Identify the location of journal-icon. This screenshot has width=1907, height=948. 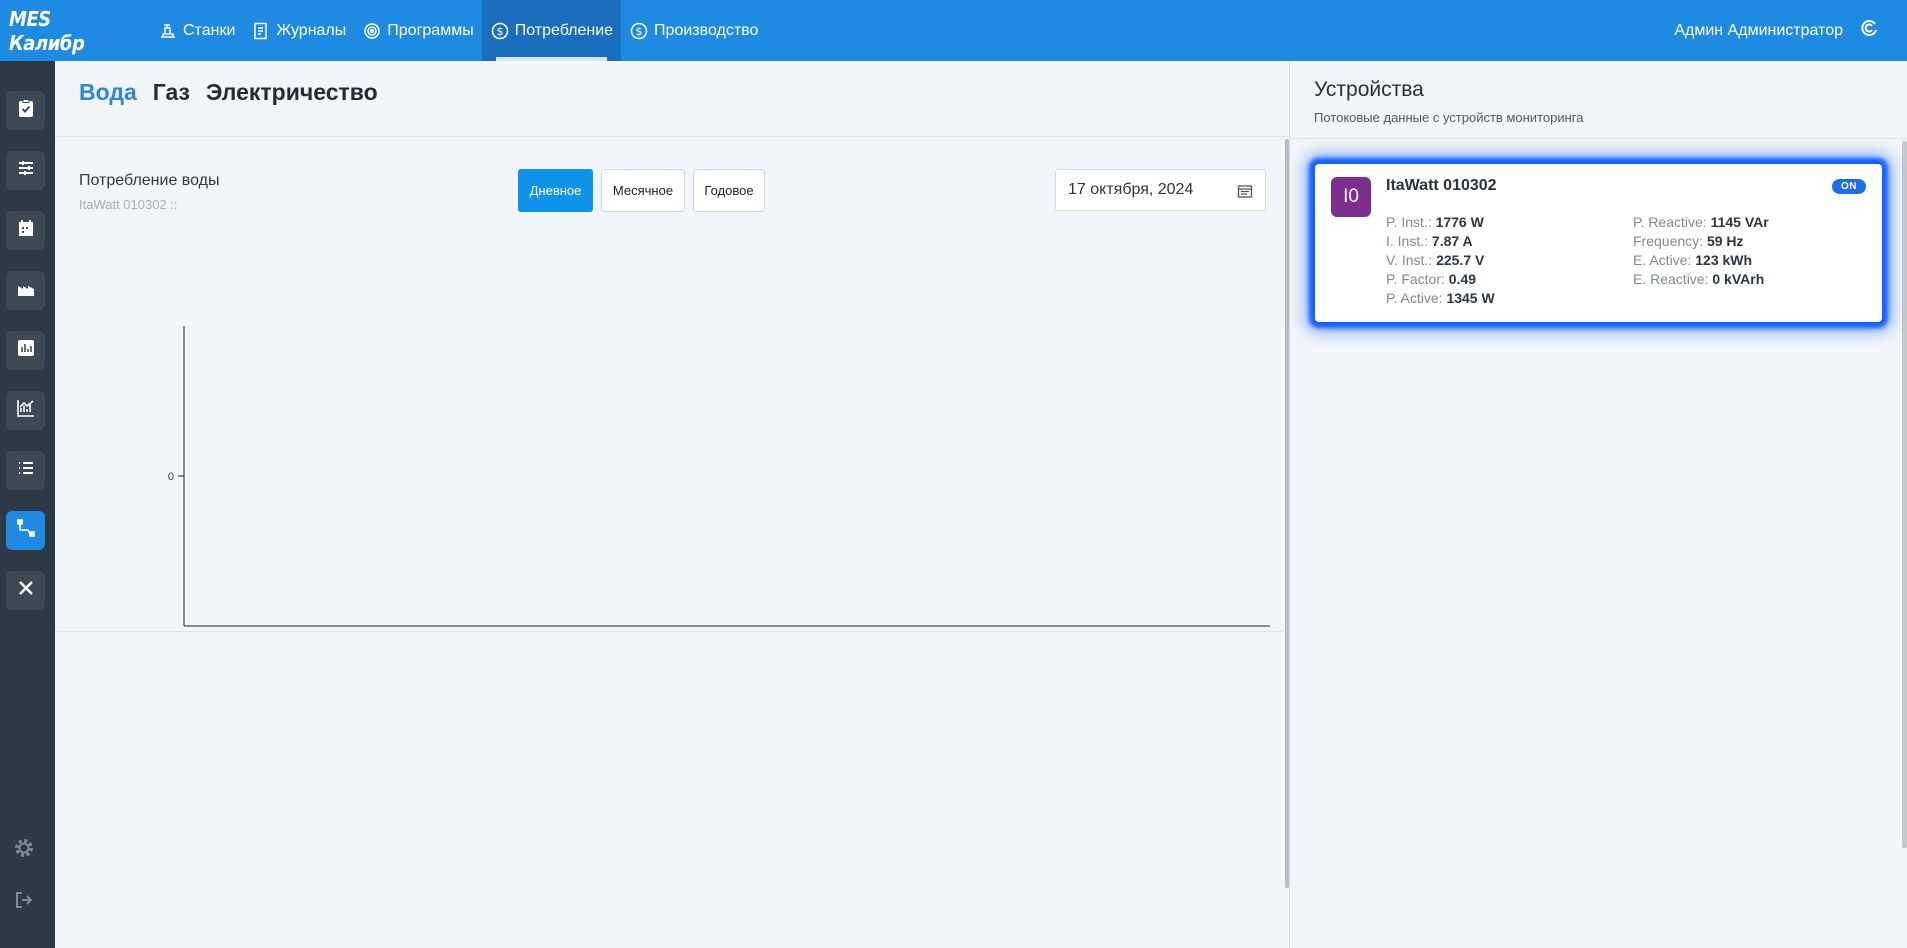
(261, 31).